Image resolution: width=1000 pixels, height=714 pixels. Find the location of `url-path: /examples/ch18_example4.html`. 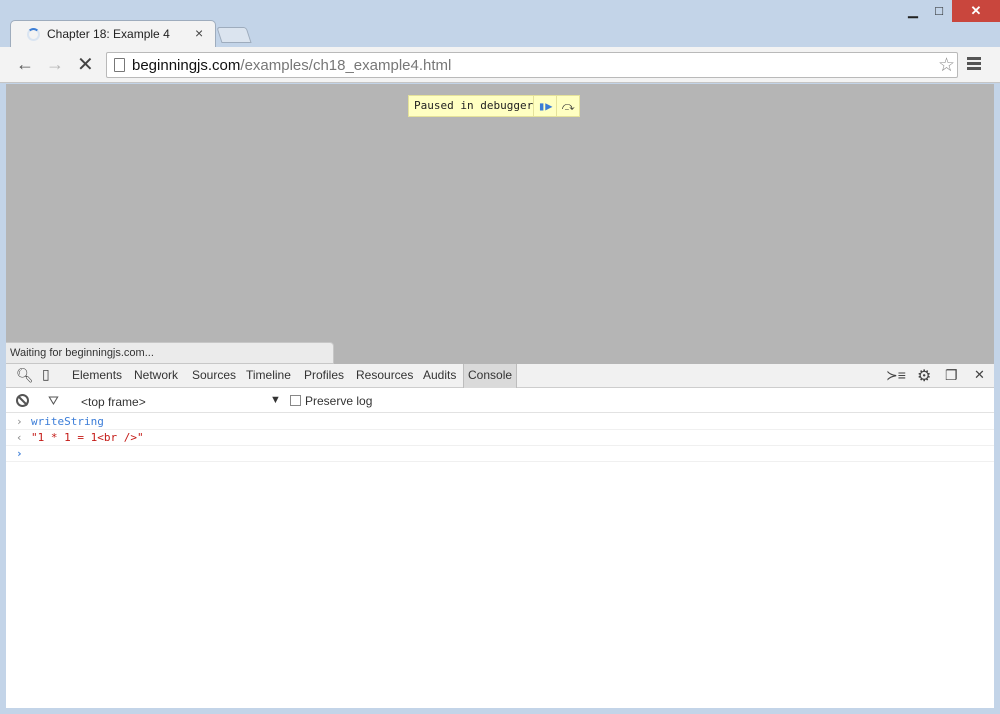

url-path: /examples/ch18_example4.html is located at coordinates (346, 65).